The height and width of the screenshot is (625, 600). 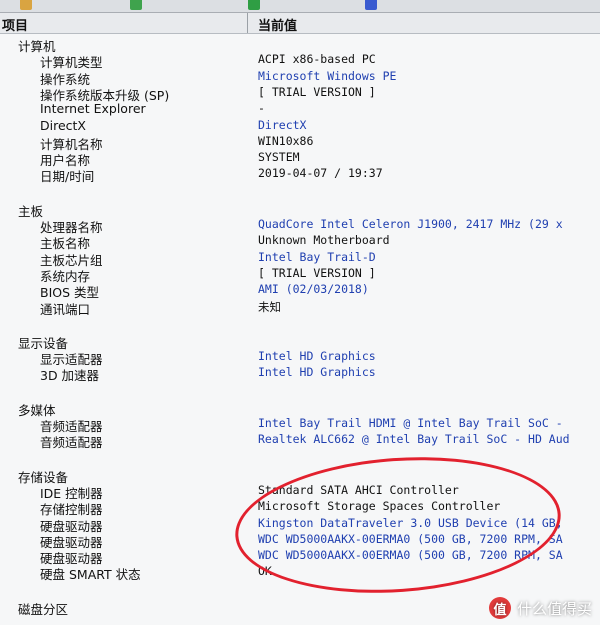 I want to click on property-row: 通讯端口 未知, so click(x=300, y=308).